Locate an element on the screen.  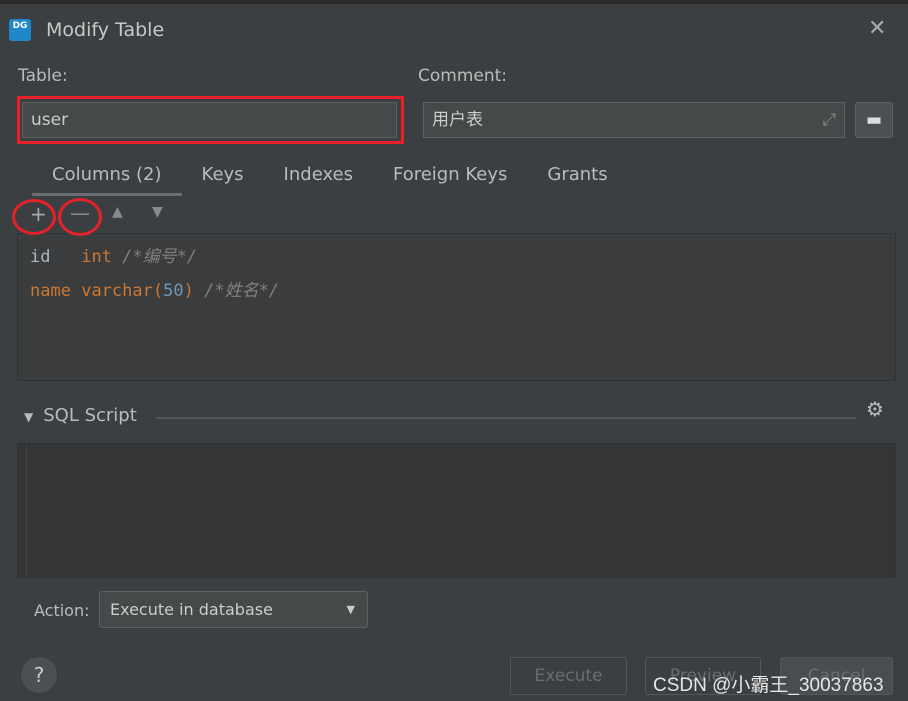
move-up-icon: ▲ is located at coordinates (117, 212).